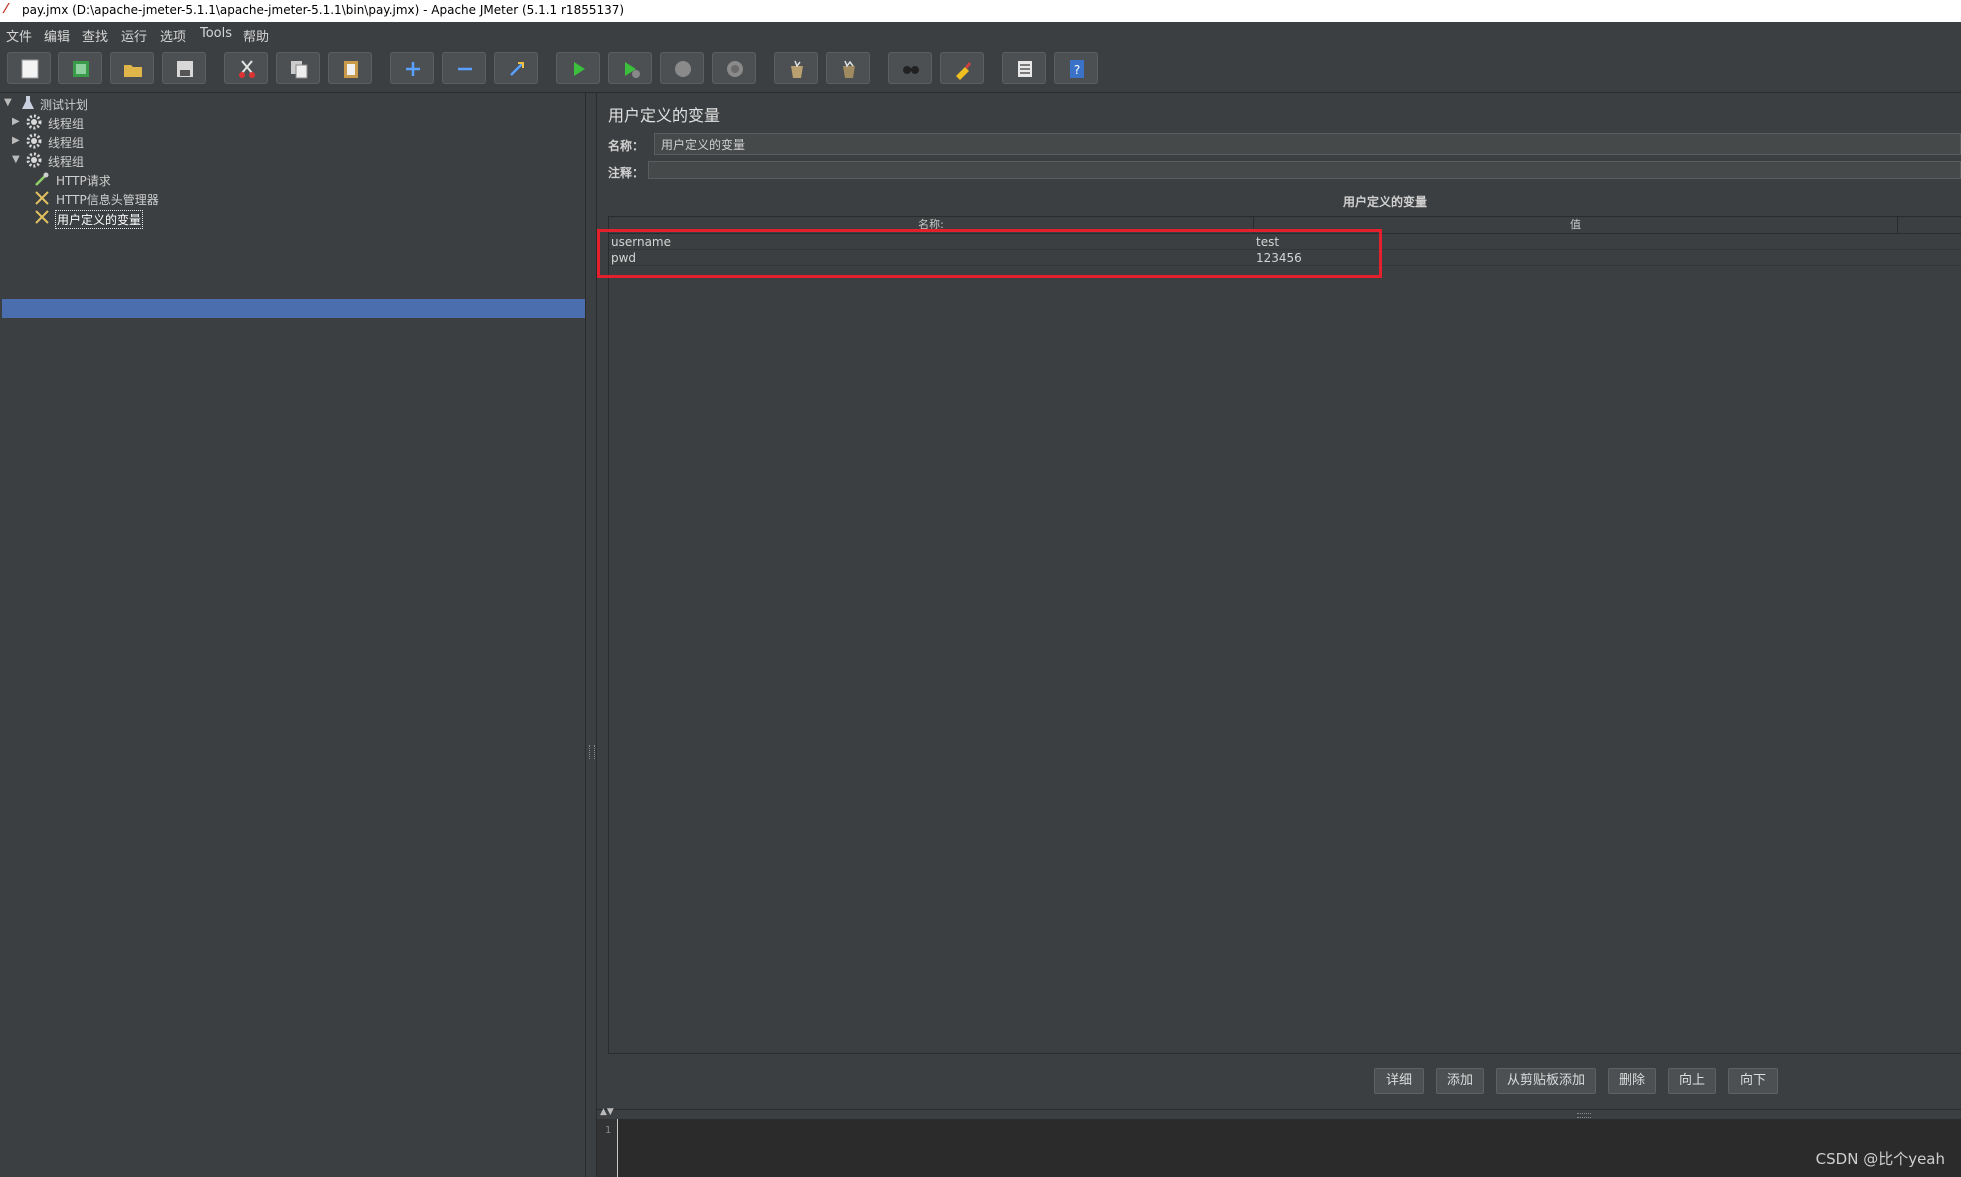 Image resolution: width=1961 pixels, height=1177 pixels. What do you see at coordinates (57, 35) in the screenshot?
I see `menu-edit: 编辑` at bounding box center [57, 35].